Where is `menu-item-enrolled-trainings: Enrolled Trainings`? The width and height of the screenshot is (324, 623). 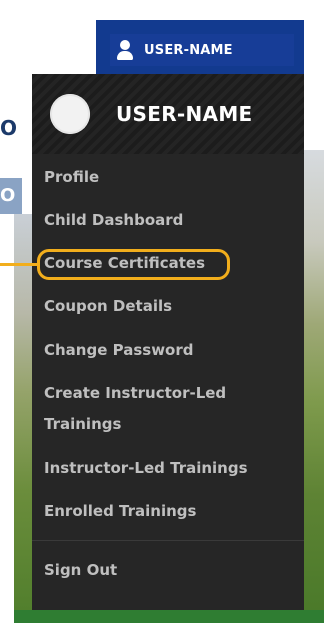
menu-item-enrolled-trainings: Enrolled Trainings is located at coordinates (120, 511).